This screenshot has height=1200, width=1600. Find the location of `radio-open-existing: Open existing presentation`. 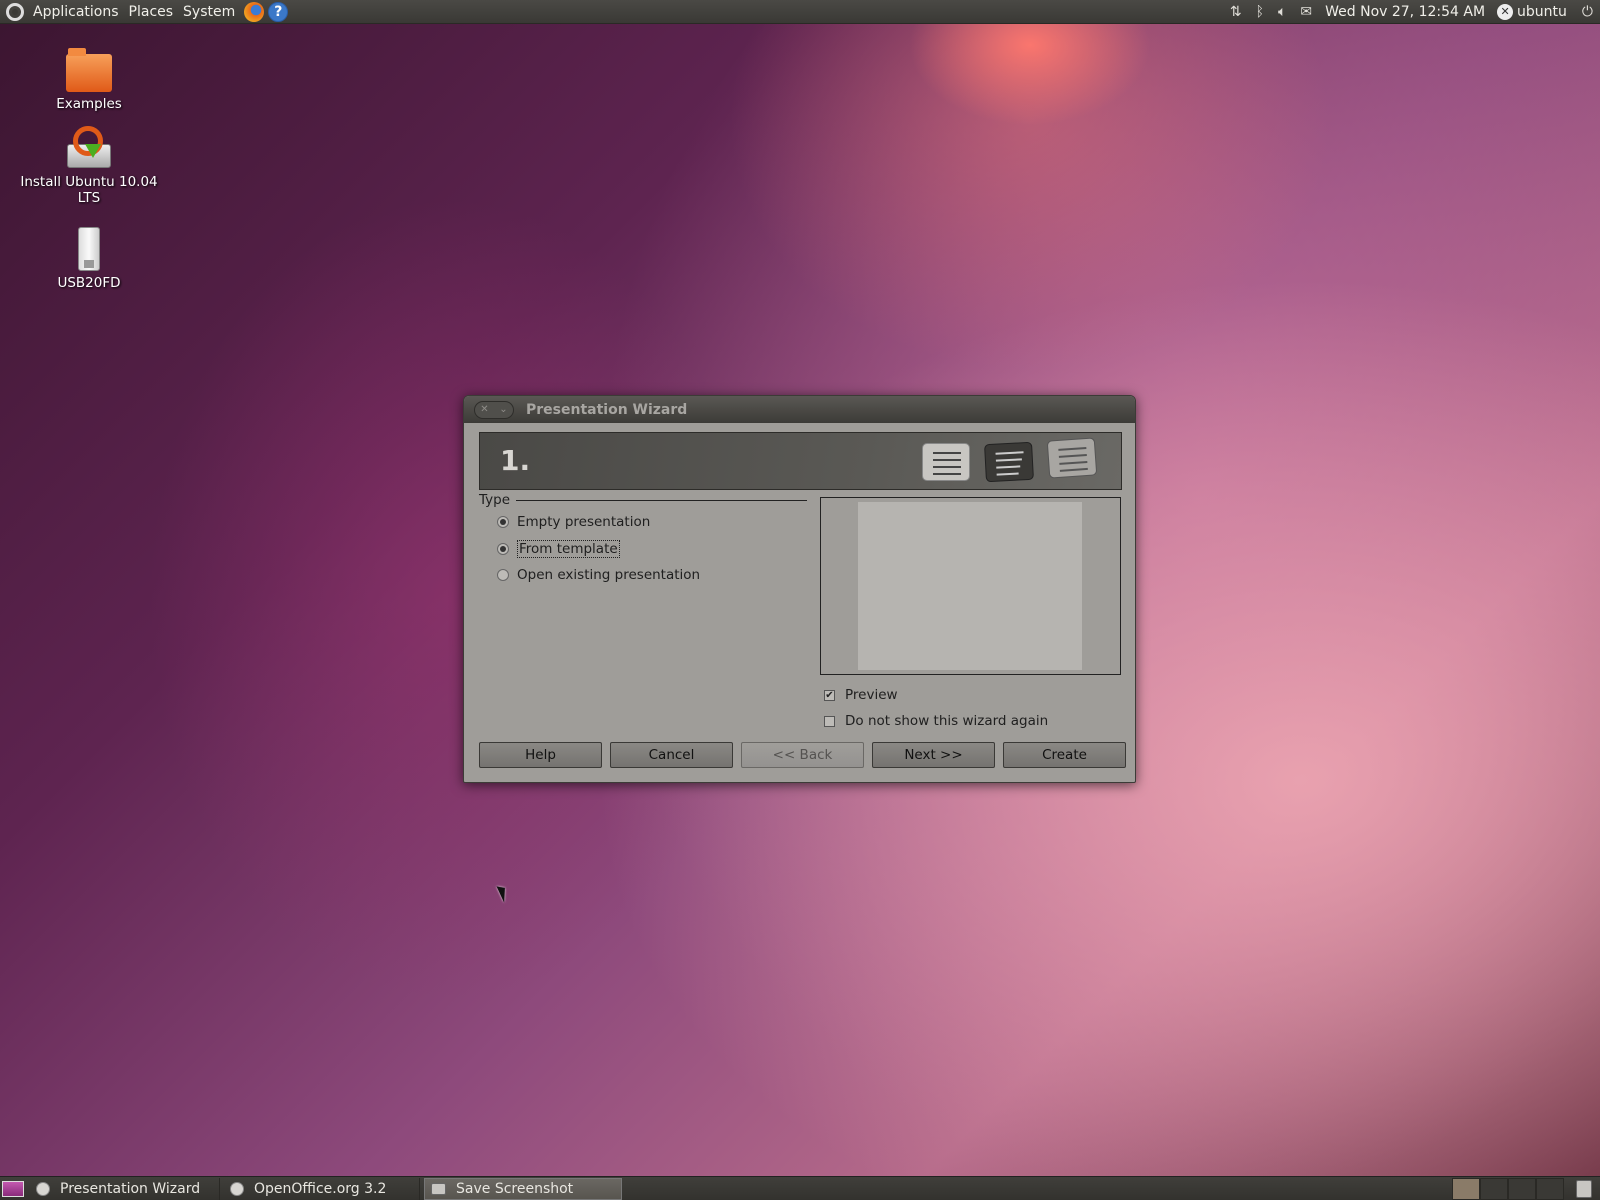

radio-open-existing: Open existing presentation is located at coordinates (598, 575).